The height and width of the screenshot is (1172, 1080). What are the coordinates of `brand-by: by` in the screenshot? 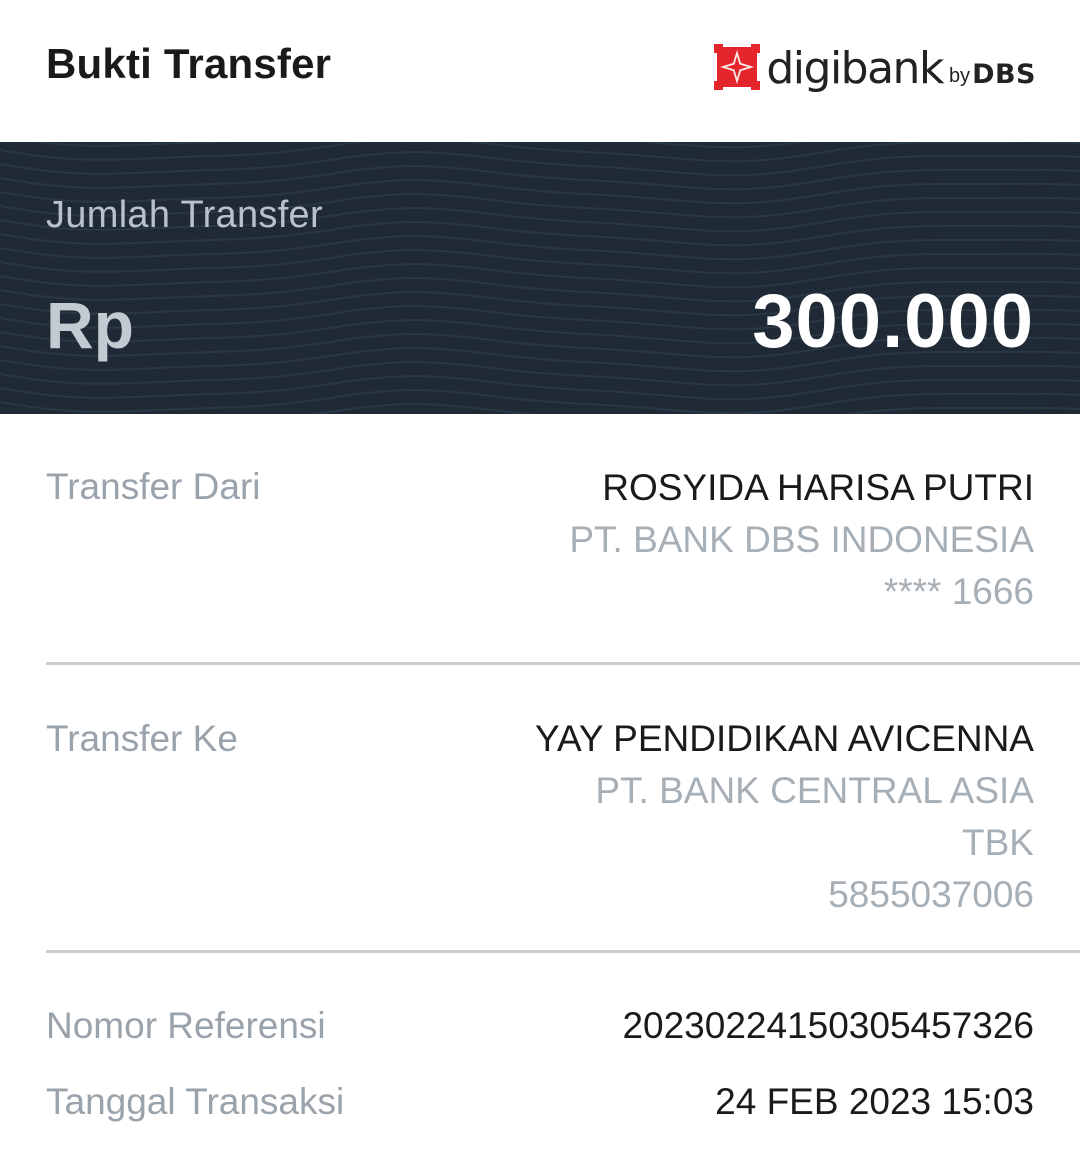 It's located at (959, 76).